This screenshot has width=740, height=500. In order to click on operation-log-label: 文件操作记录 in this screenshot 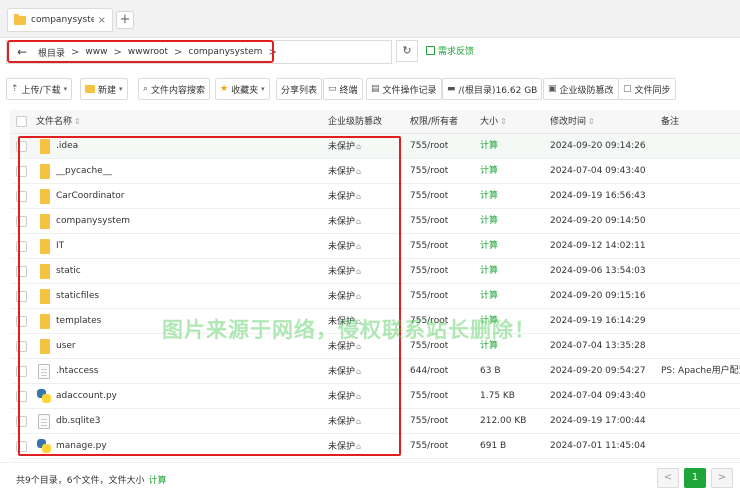, I will do `click(409, 90)`.